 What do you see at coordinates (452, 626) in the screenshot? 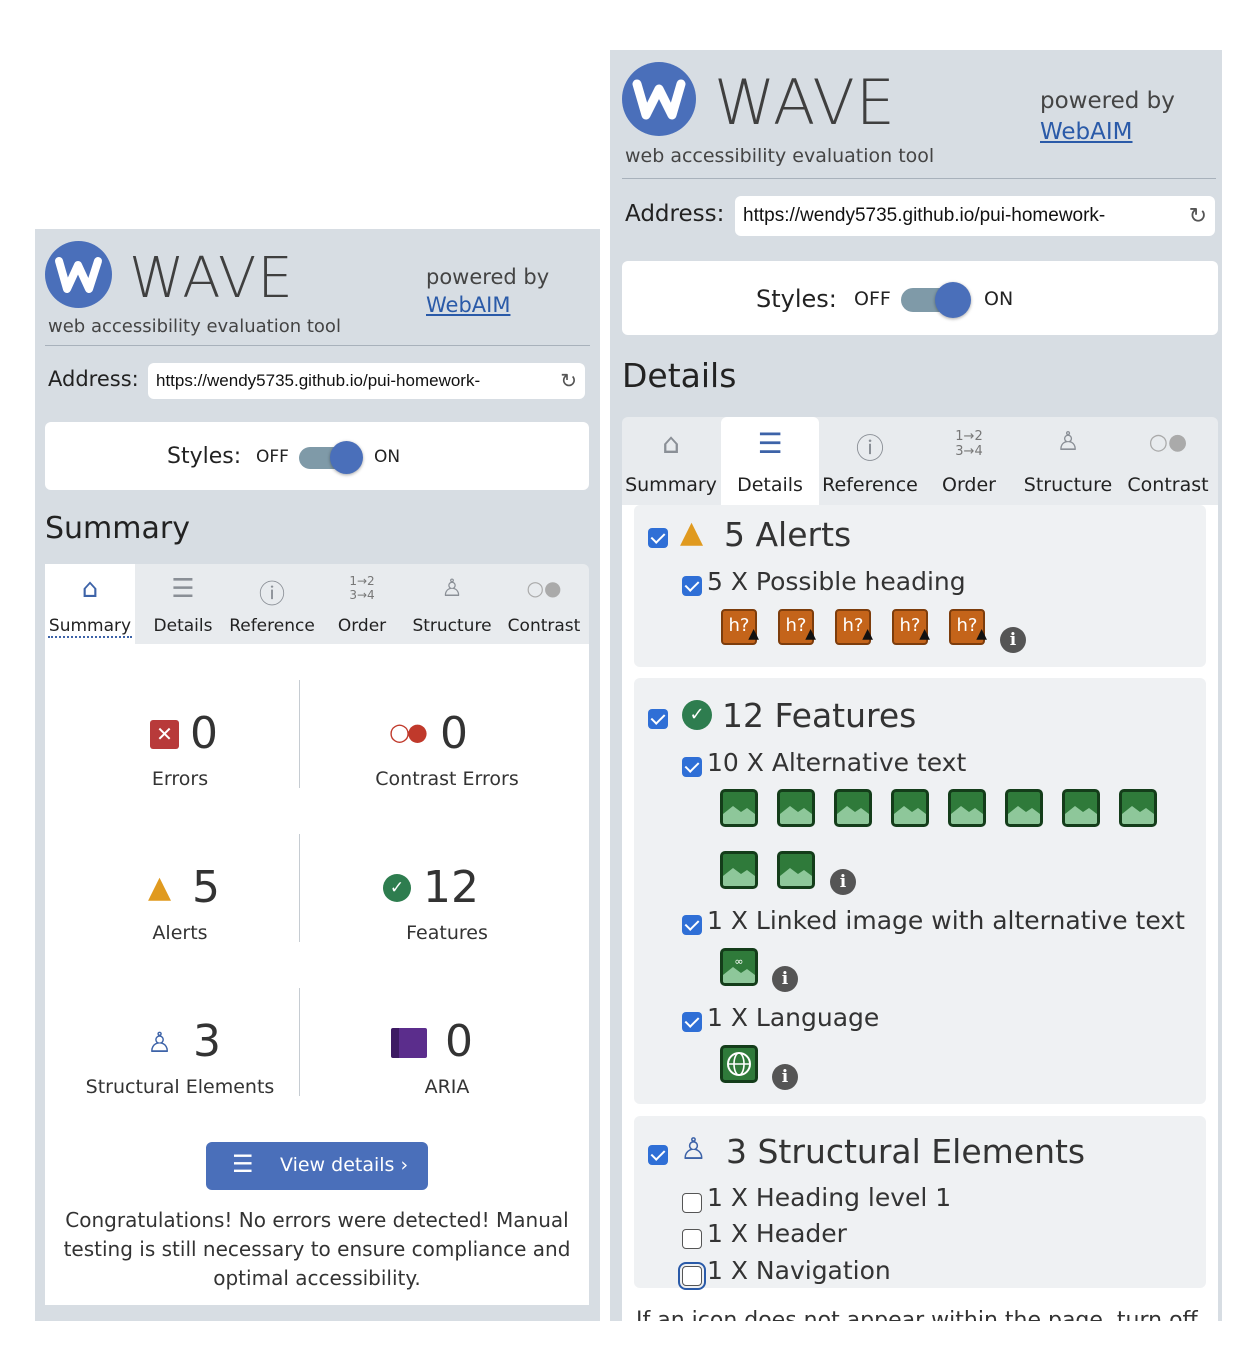
I see `tab-structure-label: Structure` at bounding box center [452, 626].